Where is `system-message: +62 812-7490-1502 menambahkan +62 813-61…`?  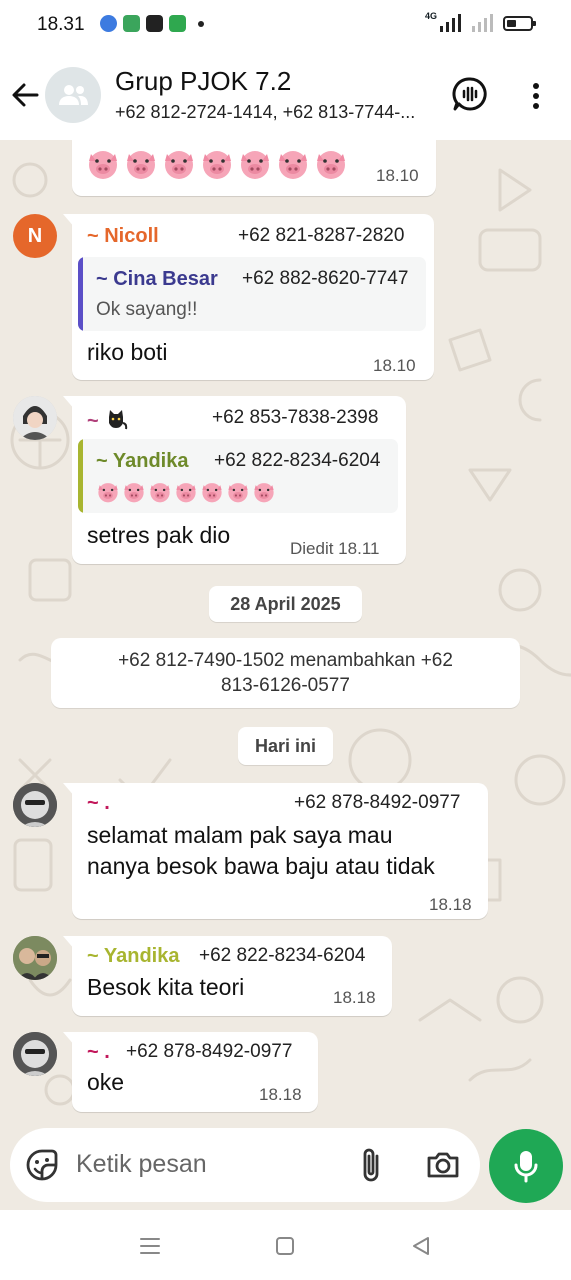
system-message: +62 812-7490-1502 menambahkan +62 813-61… is located at coordinates (285, 673).